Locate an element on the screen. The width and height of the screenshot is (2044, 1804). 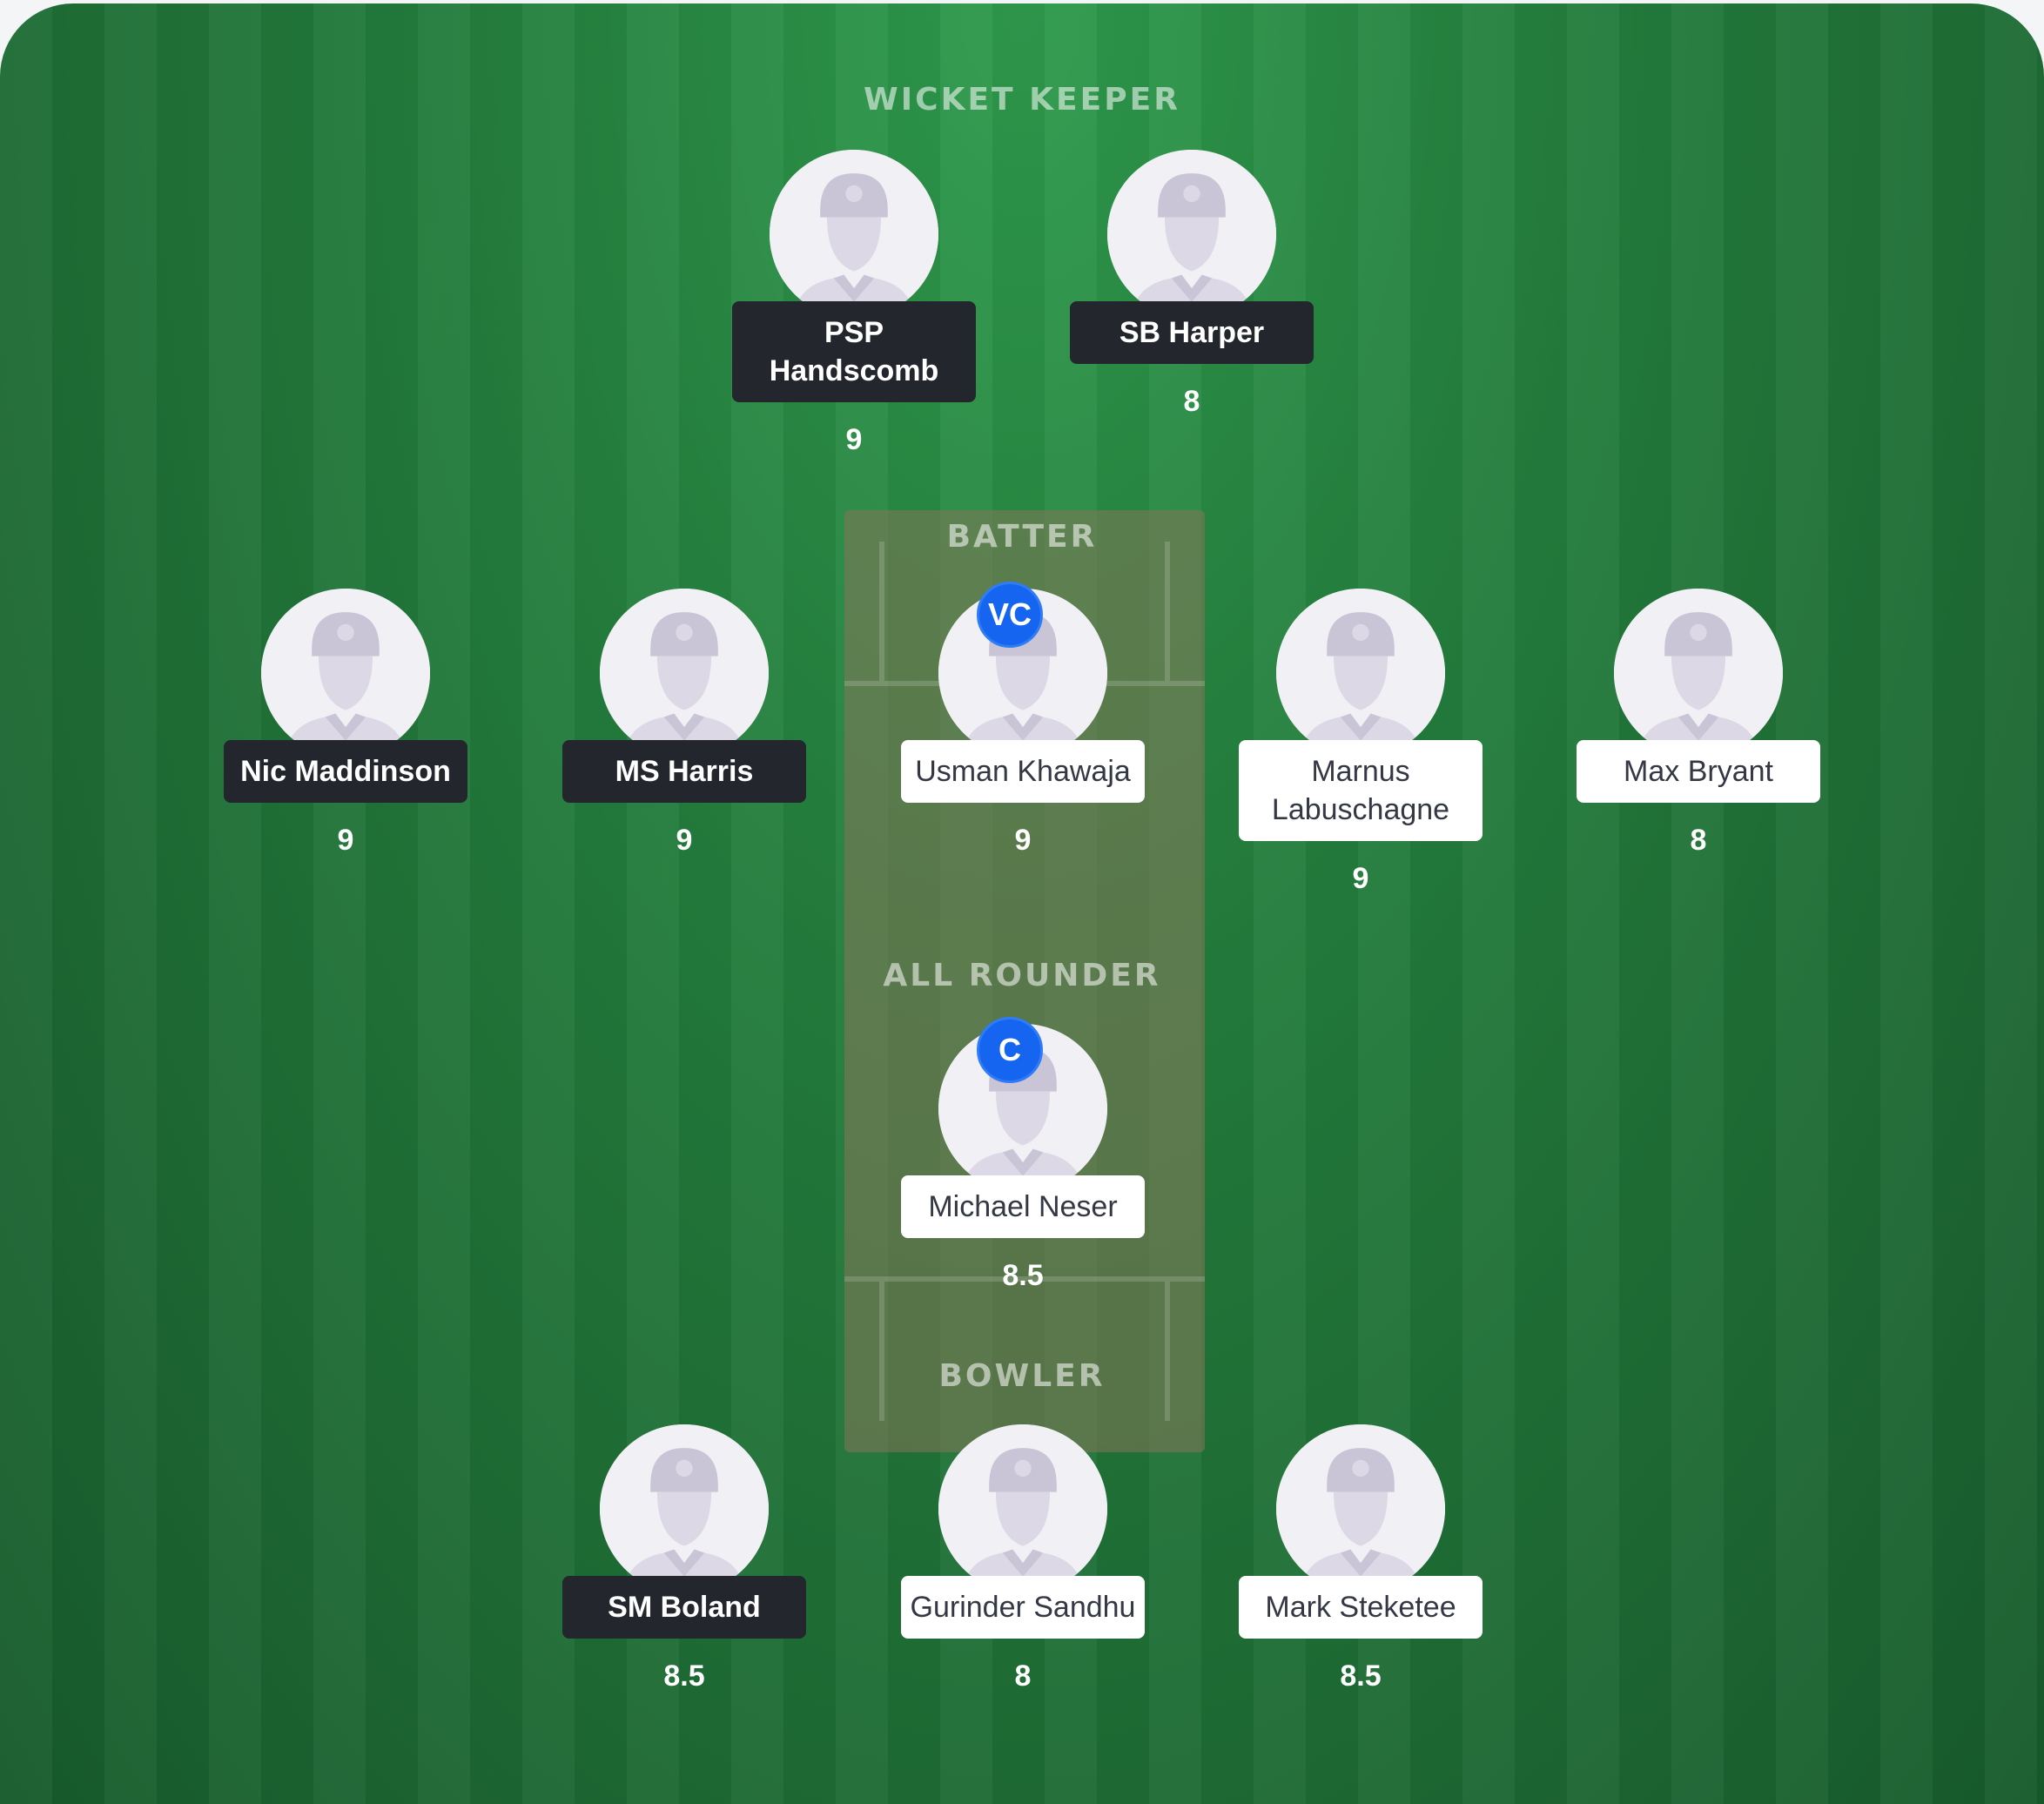
player-card-bat3: VC Usman Khawaja 9 is located at coordinates (1023, 720).